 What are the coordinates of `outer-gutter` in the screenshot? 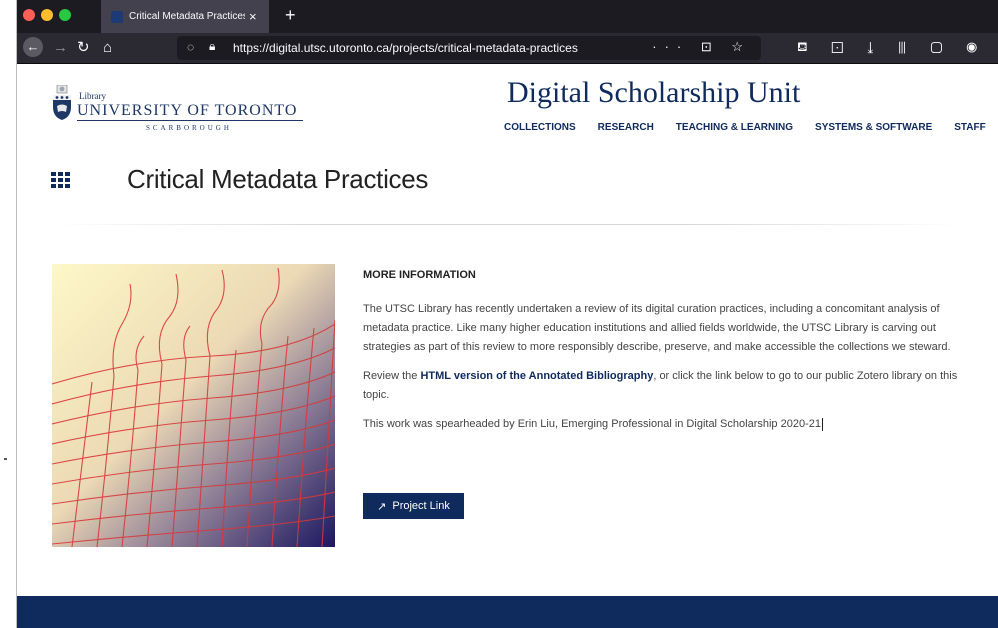 It's located at (8, 314).